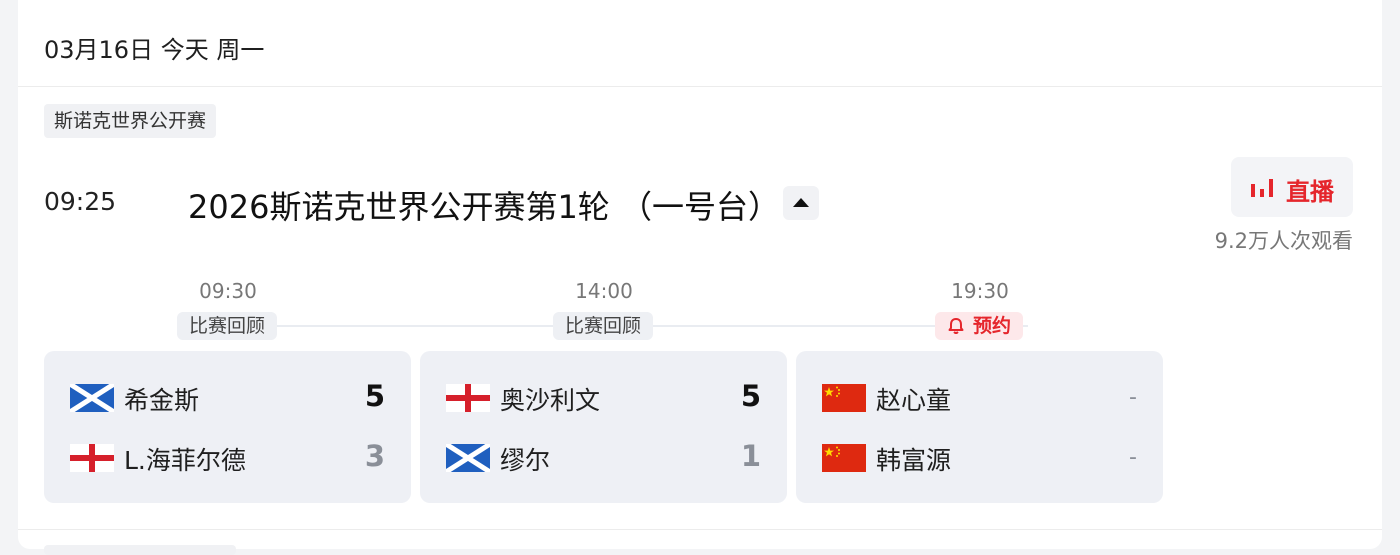 This screenshot has height=555, width=1400. Describe the element at coordinates (162, 400) in the screenshot. I see `player-name: 希金斯` at that location.